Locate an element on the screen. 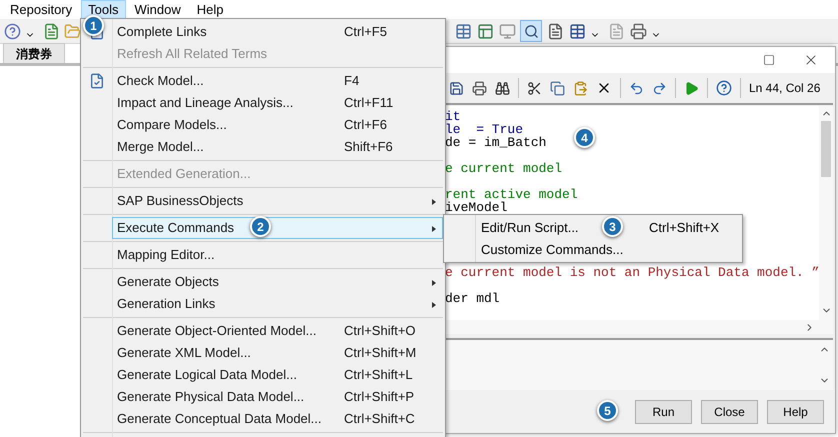 The image size is (838, 437). dialog-button: Run is located at coordinates (663, 412).